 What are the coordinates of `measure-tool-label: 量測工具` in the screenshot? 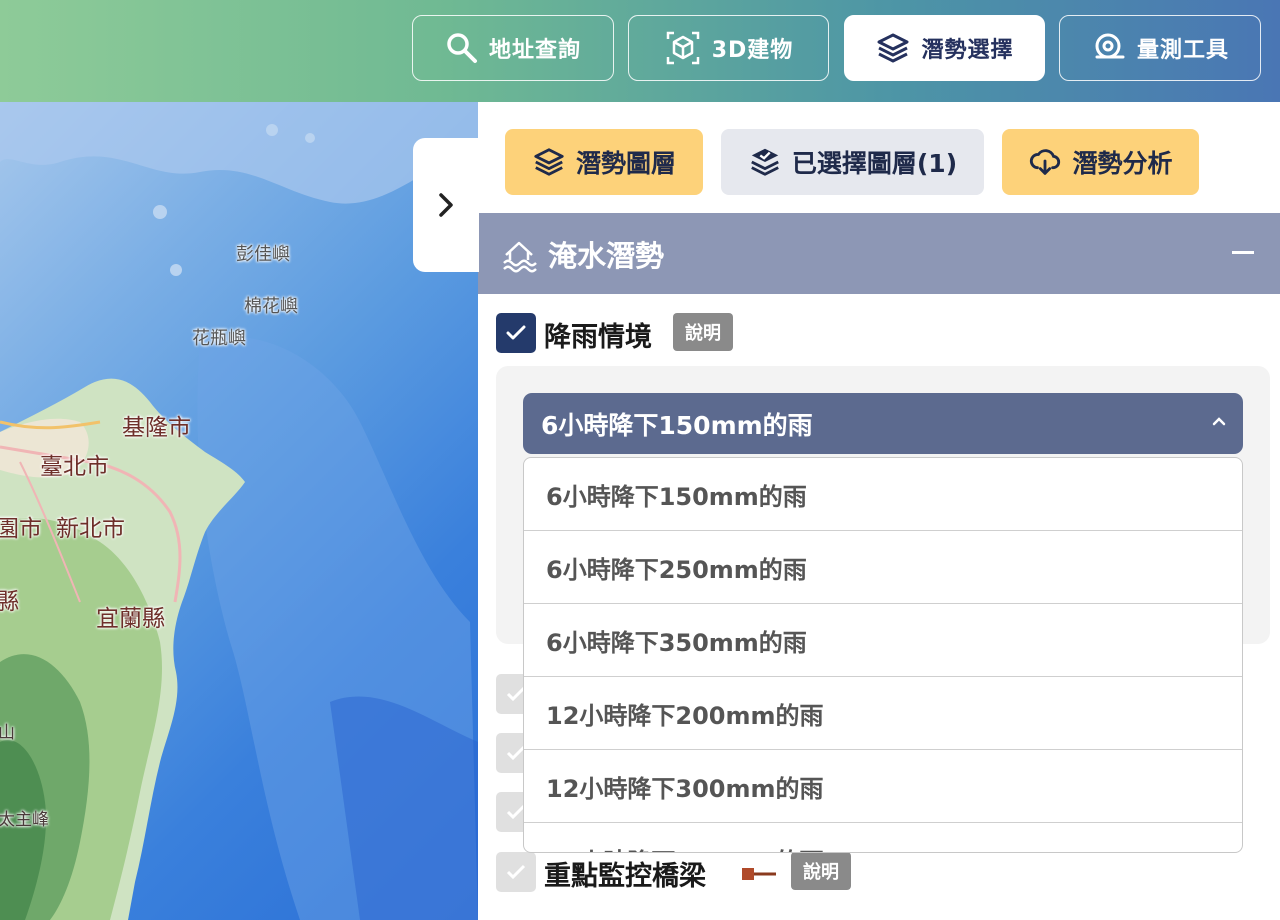 It's located at (1182, 50).